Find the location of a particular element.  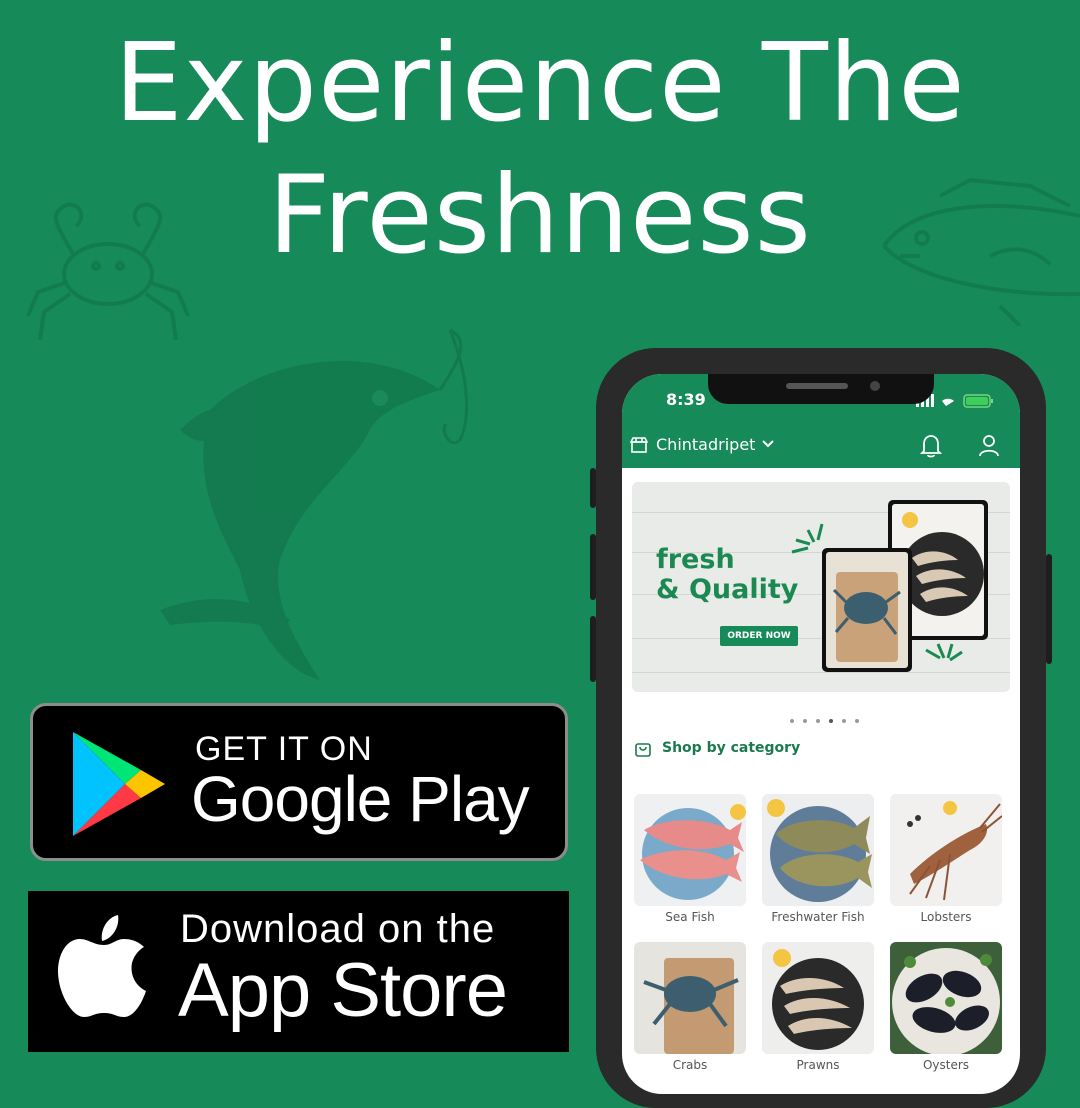

prawns-illustration is located at coordinates (818, 999).